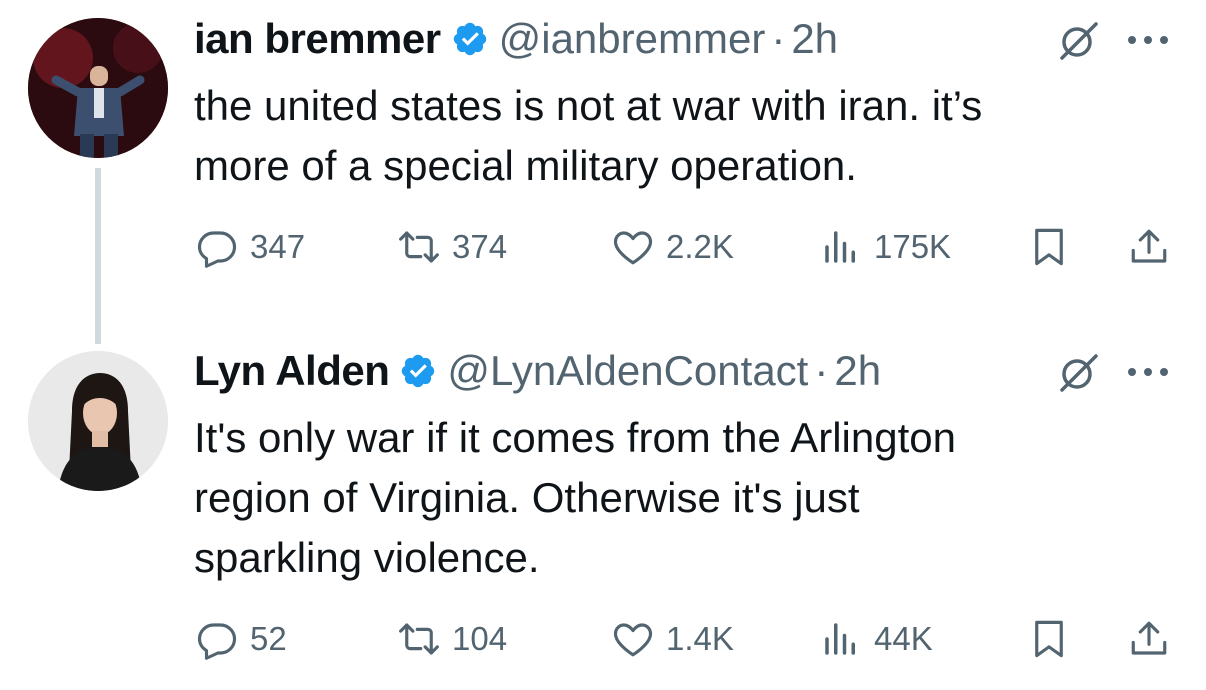 This screenshot has width=1206, height=690. I want to click on reply-button: 347, so click(250, 247).